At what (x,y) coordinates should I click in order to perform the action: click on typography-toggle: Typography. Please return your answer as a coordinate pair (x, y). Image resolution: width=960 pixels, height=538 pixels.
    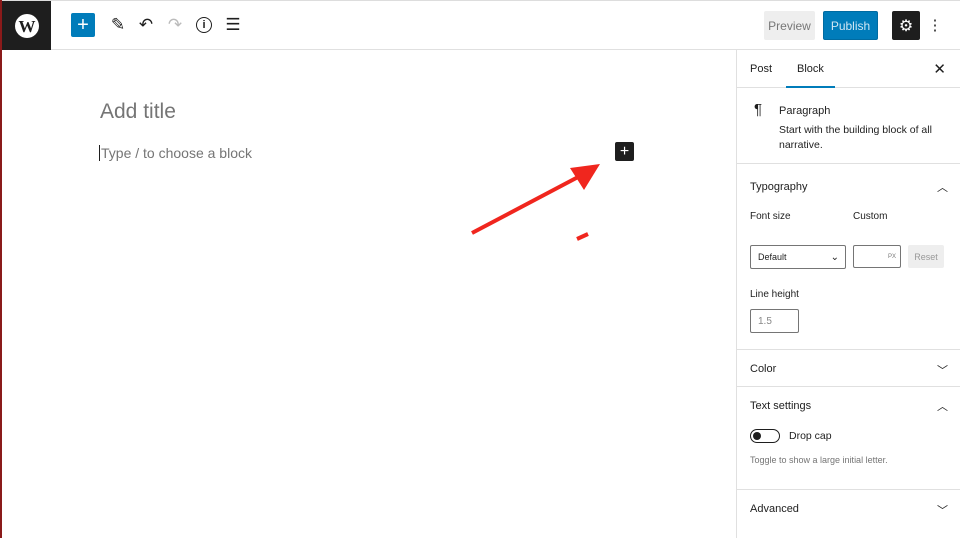
    Looking at the image, I should click on (778, 187).